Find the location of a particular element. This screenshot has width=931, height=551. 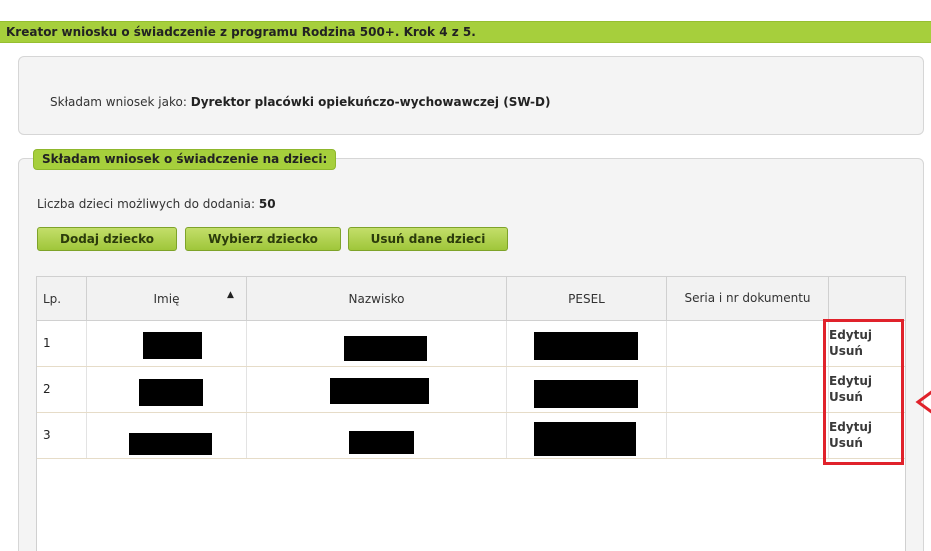

choose-child-button: Wybierz dziecko is located at coordinates (263, 239).